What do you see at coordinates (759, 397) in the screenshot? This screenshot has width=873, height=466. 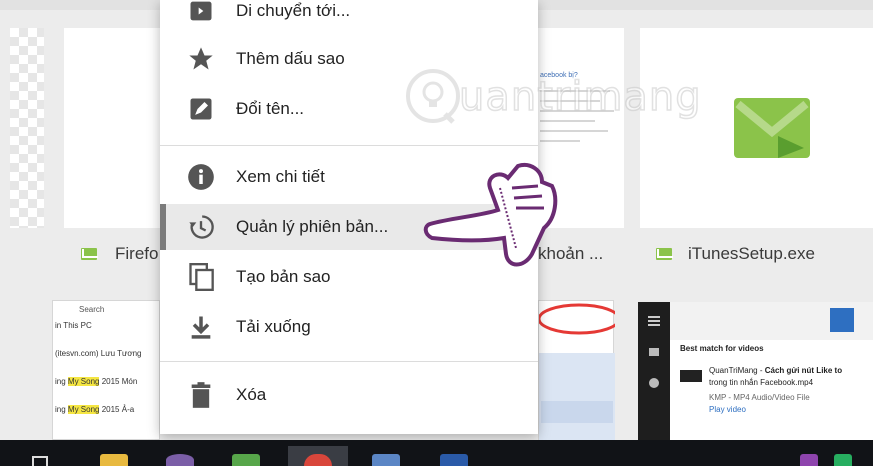 I see `cortana-result-meta: KMP - MP4 Audio/Video File` at bounding box center [759, 397].